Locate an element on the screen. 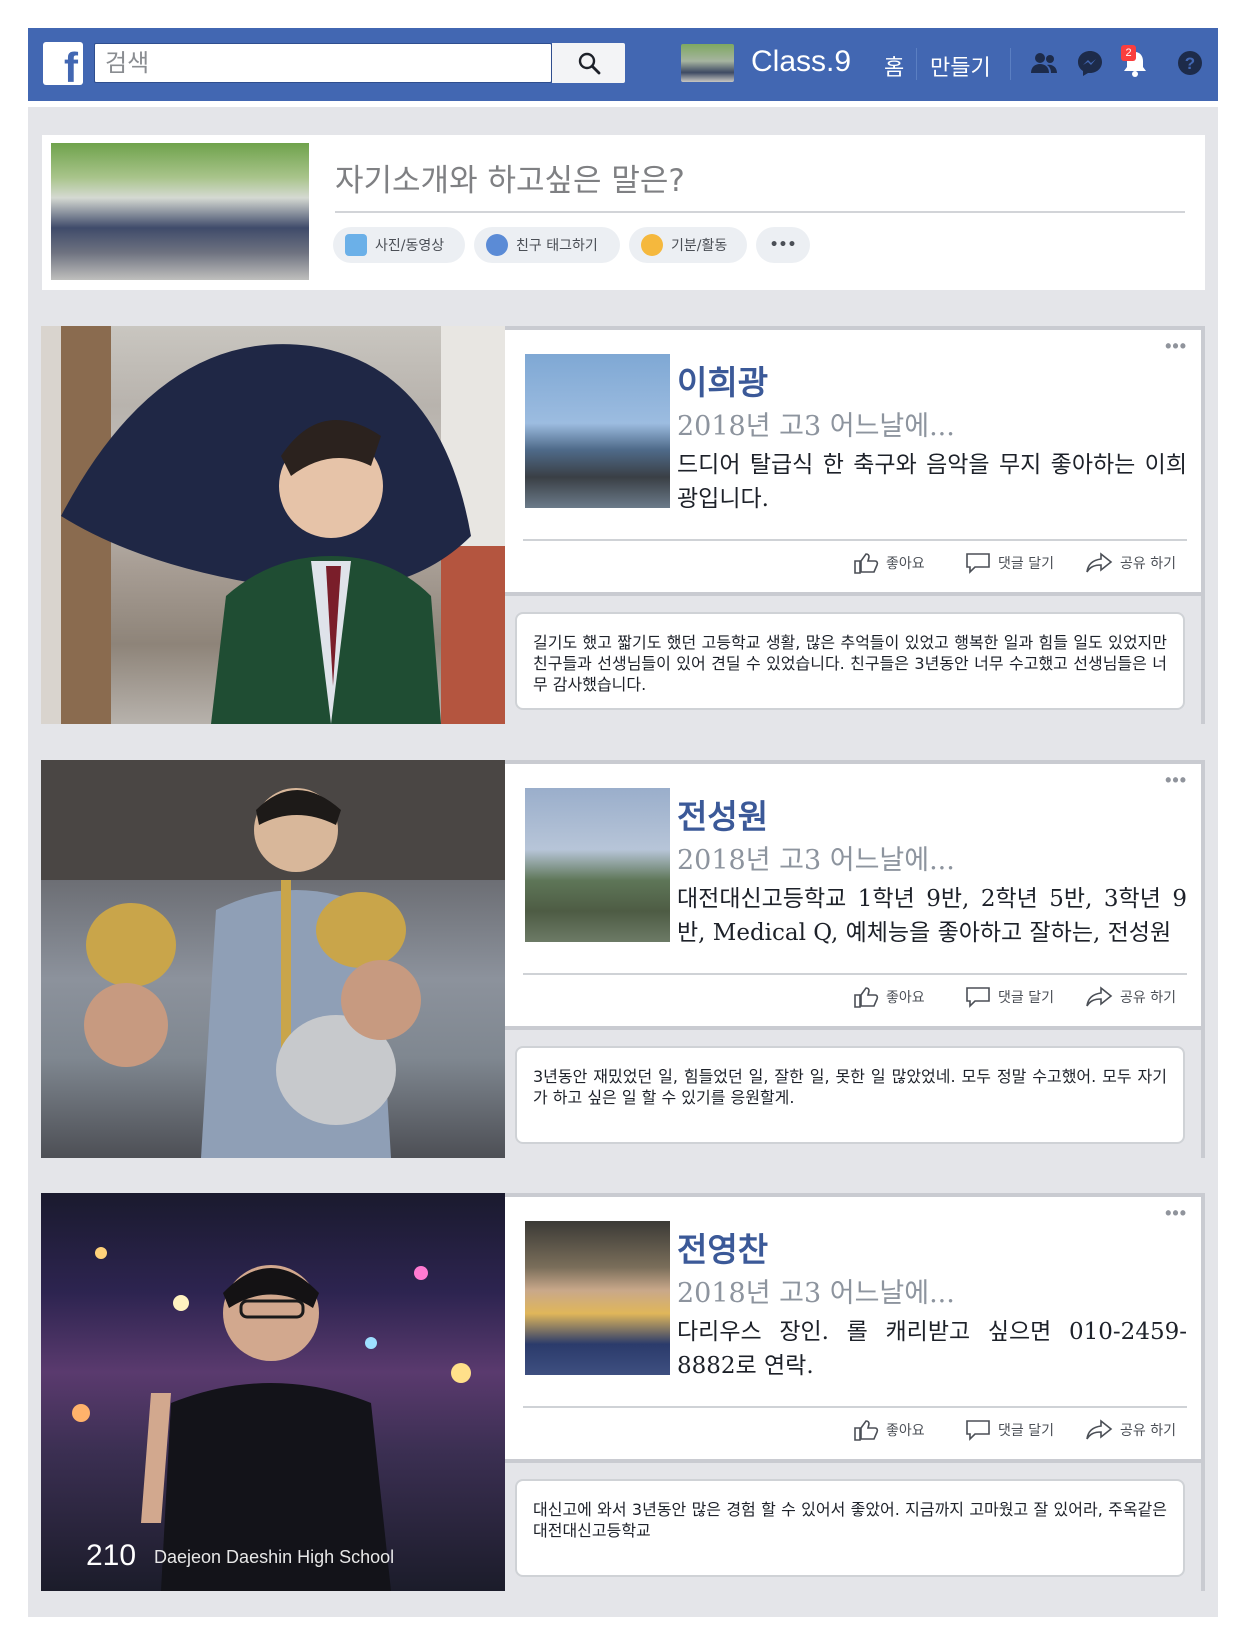 Image resolution: width=1248 pixels, height=1644 pixels. photo-video-button: 사진/동영상 is located at coordinates (399, 245).